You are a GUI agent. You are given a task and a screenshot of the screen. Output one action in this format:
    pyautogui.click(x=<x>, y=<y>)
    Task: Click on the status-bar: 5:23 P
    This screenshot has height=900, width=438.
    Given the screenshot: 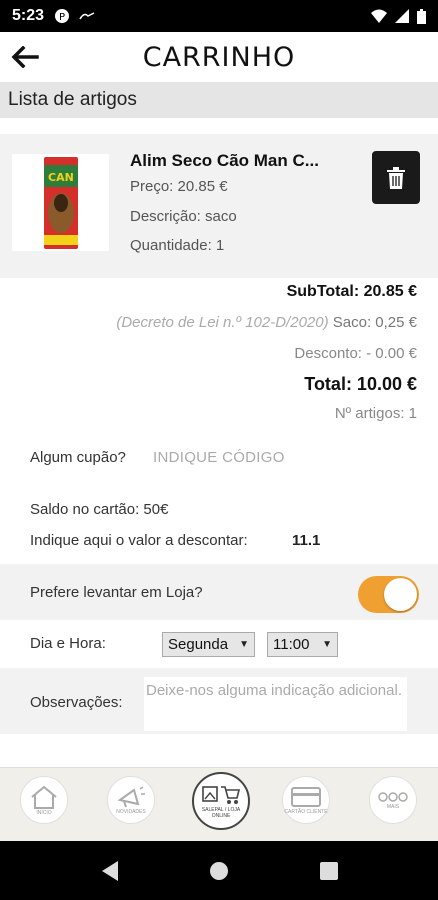 What is the action you would take?
    pyautogui.click(x=219, y=16)
    